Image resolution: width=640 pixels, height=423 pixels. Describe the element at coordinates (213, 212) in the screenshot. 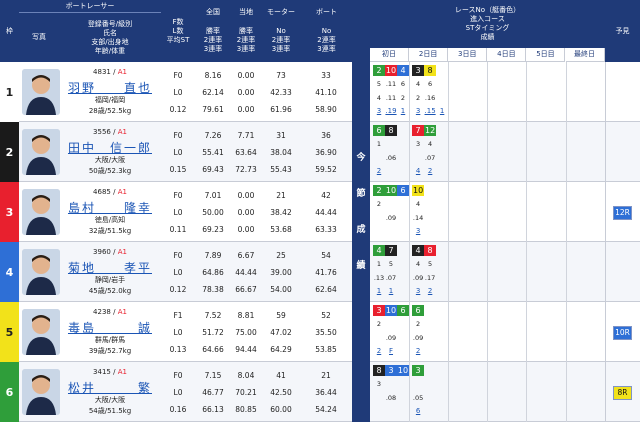

I see `nat-value: 50.00` at that location.